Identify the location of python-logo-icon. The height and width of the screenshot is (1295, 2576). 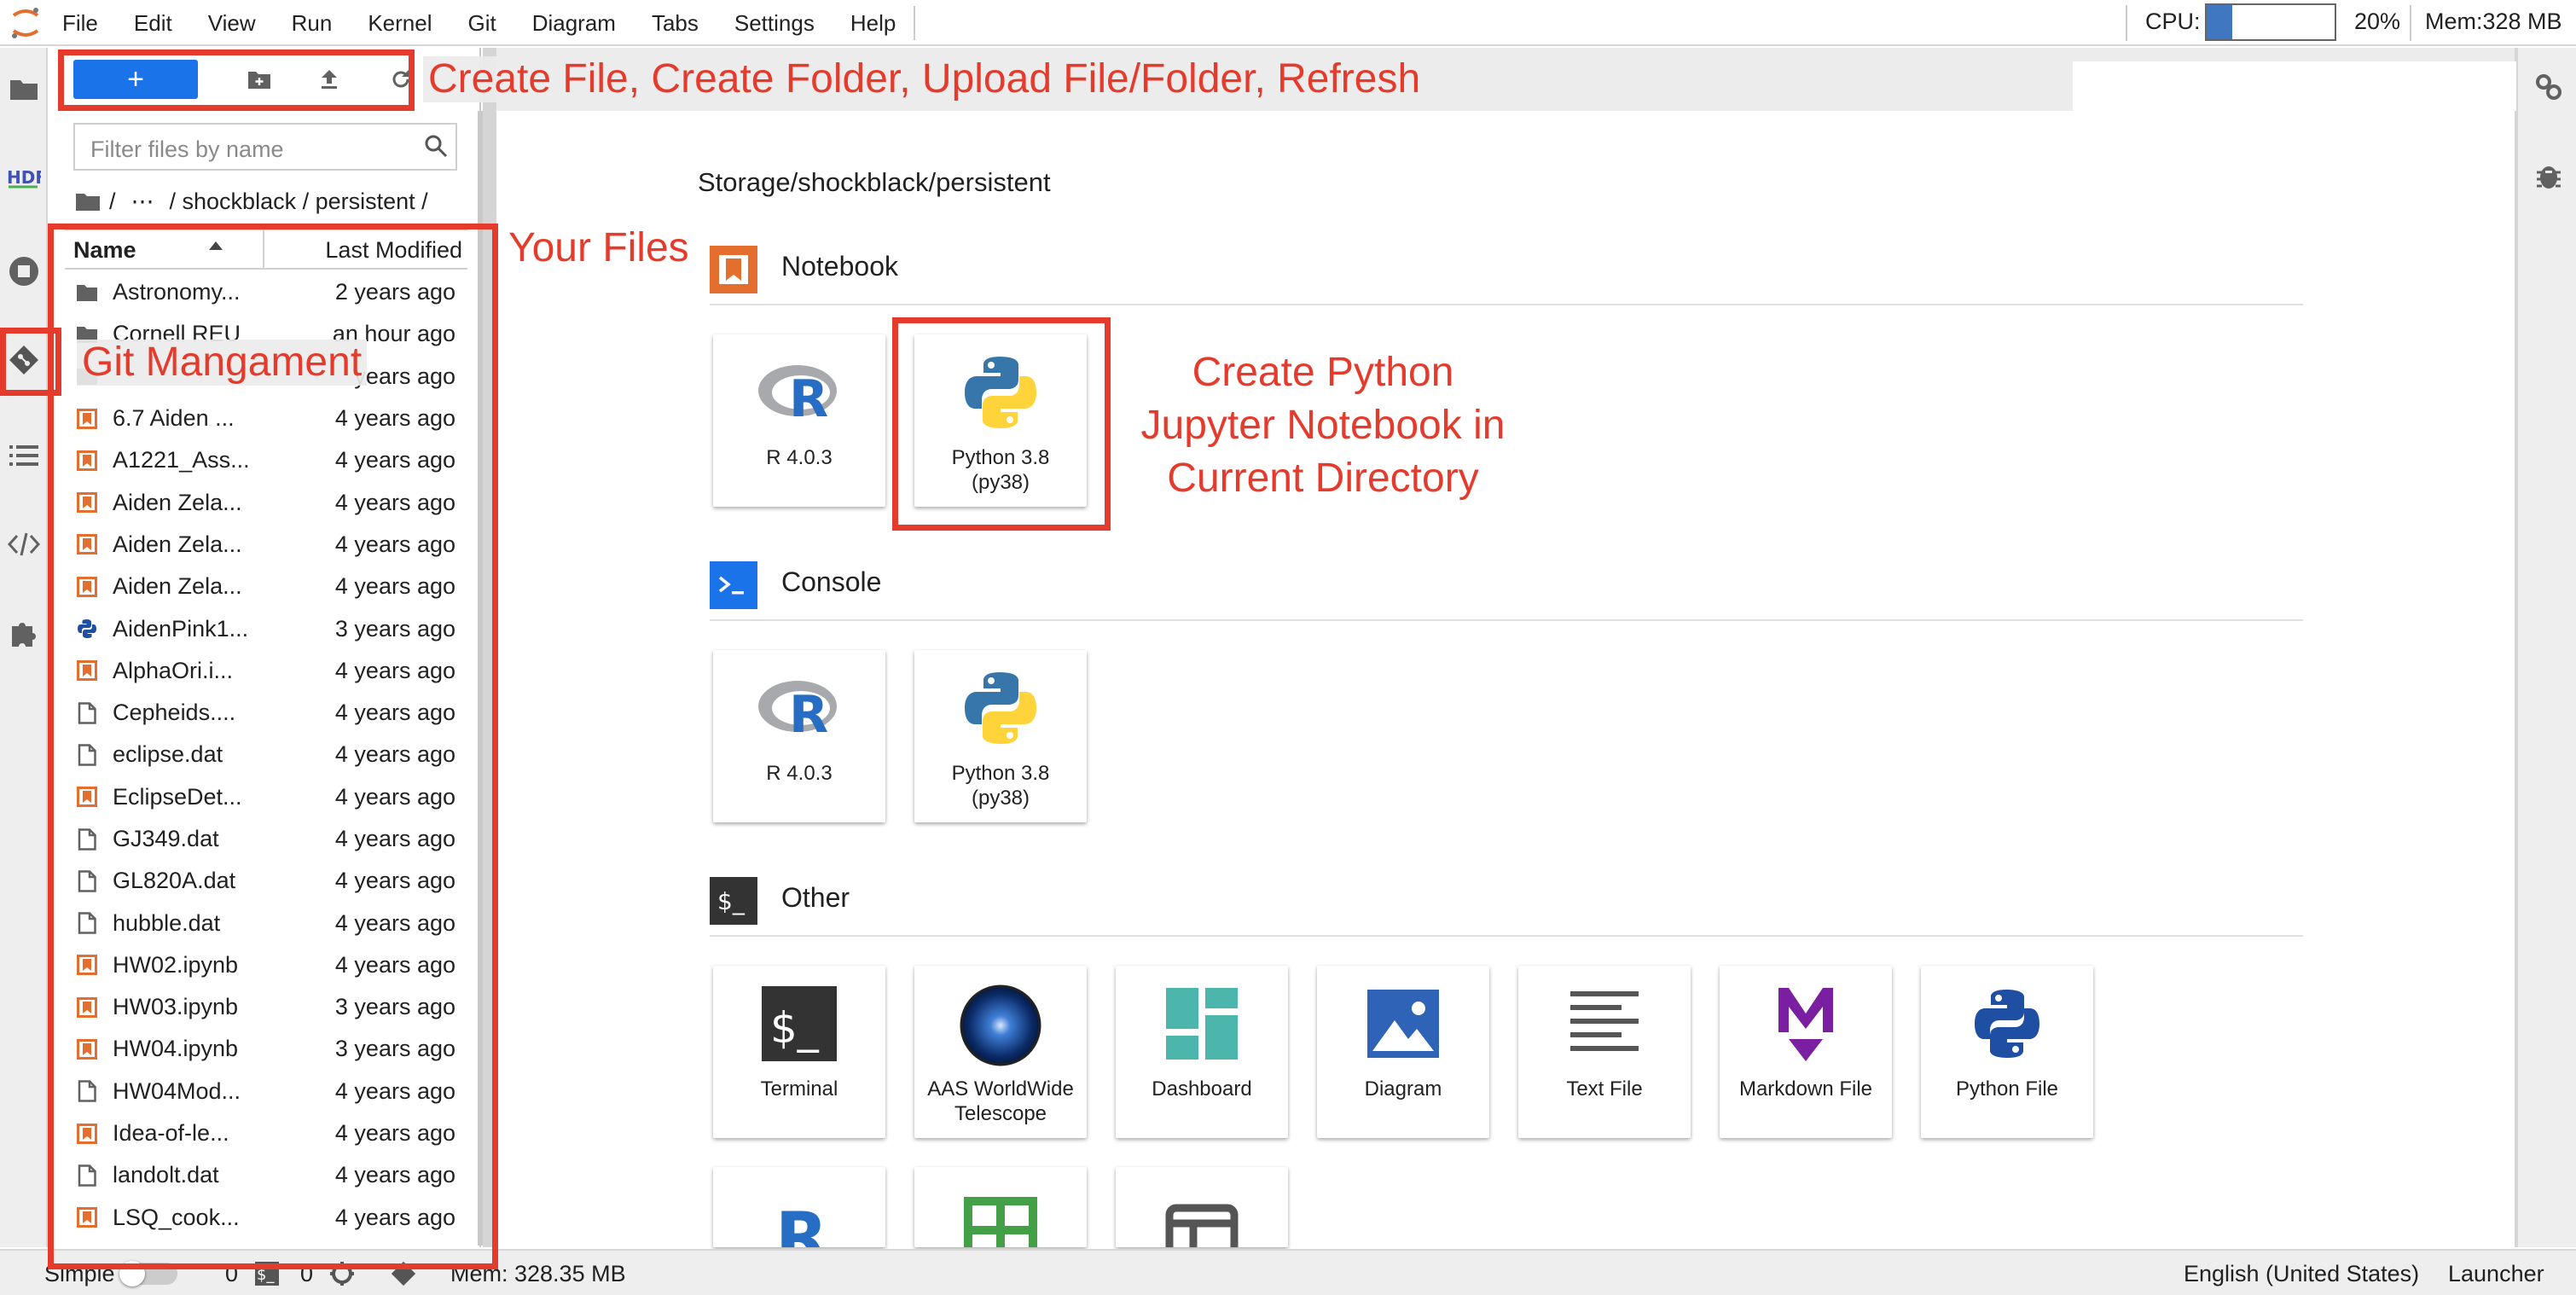
(1000, 708).